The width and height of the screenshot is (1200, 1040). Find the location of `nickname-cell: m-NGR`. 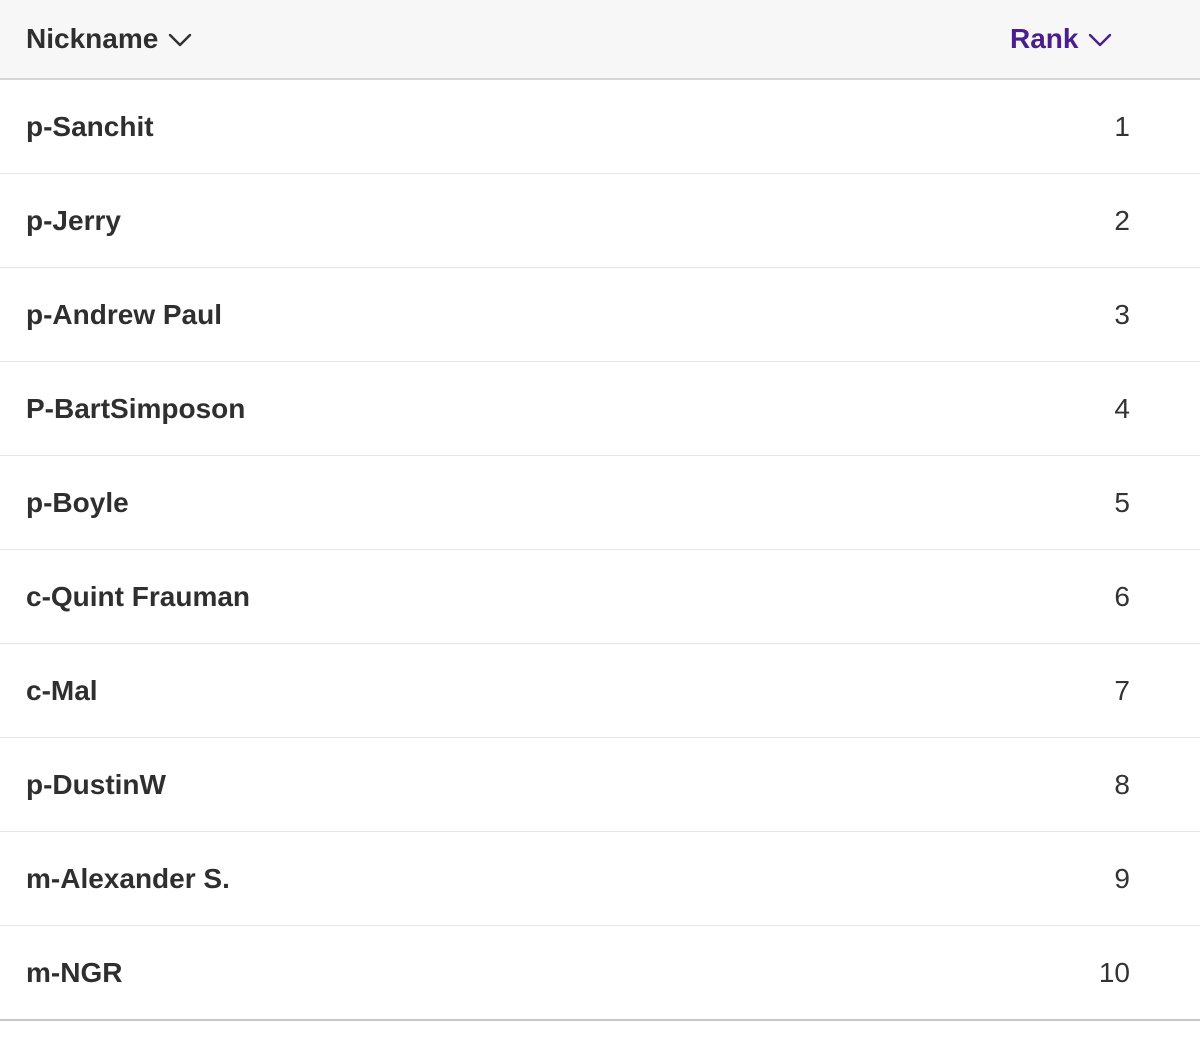

nickname-cell: m-NGR is located at coordinates (74, 972).